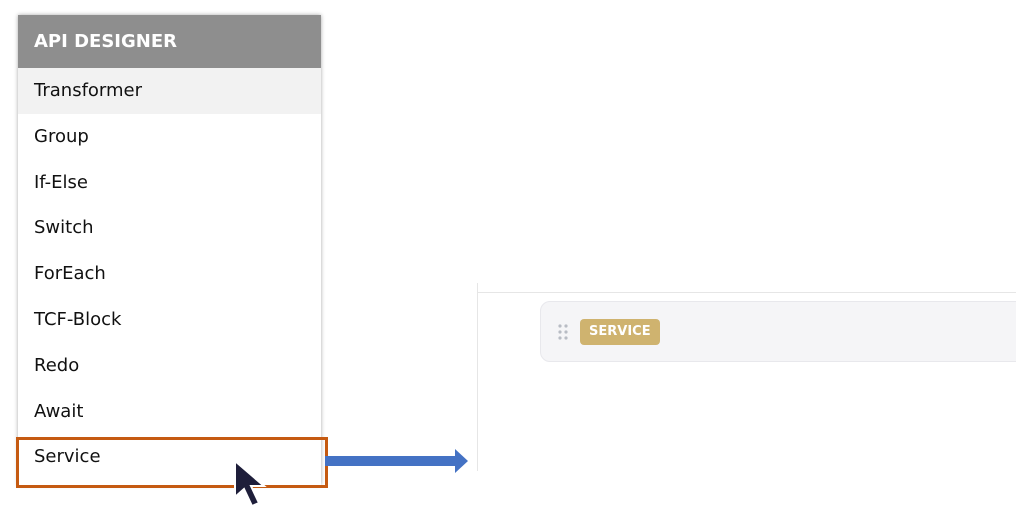  What do you see at coordinates (746, 292) in the screenshot?
I see `canvas-divider-horizontal` at bounding box center [746, 292].